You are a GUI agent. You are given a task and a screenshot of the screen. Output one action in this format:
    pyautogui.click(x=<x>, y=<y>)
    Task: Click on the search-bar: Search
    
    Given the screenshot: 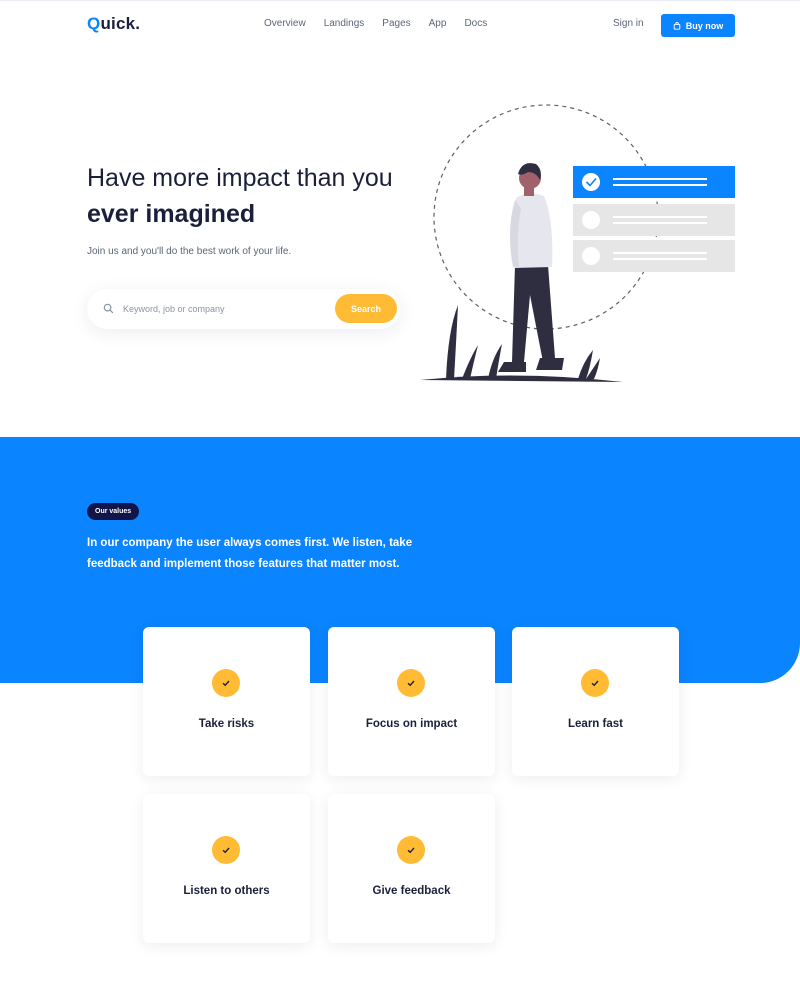 What is the action you would take?
    pyautogui.click(x=243, y=309)
    